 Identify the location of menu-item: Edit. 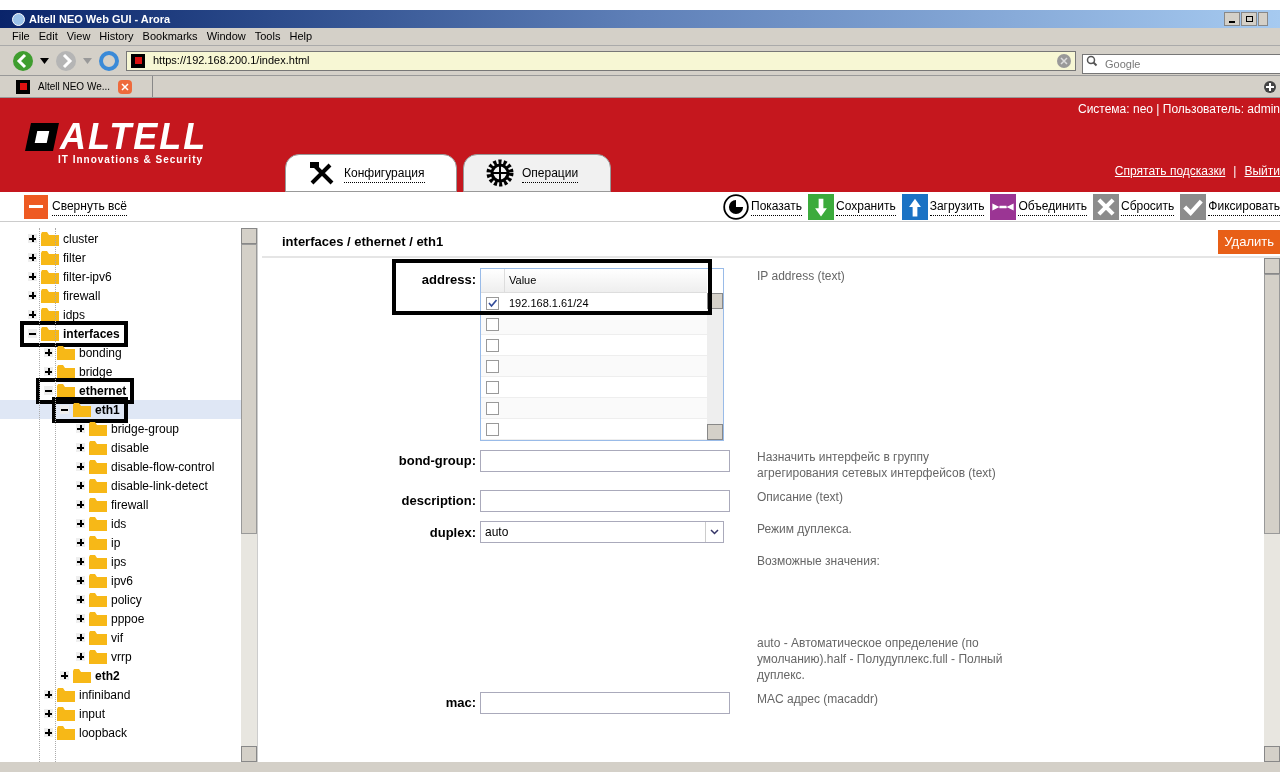
(48, 36).